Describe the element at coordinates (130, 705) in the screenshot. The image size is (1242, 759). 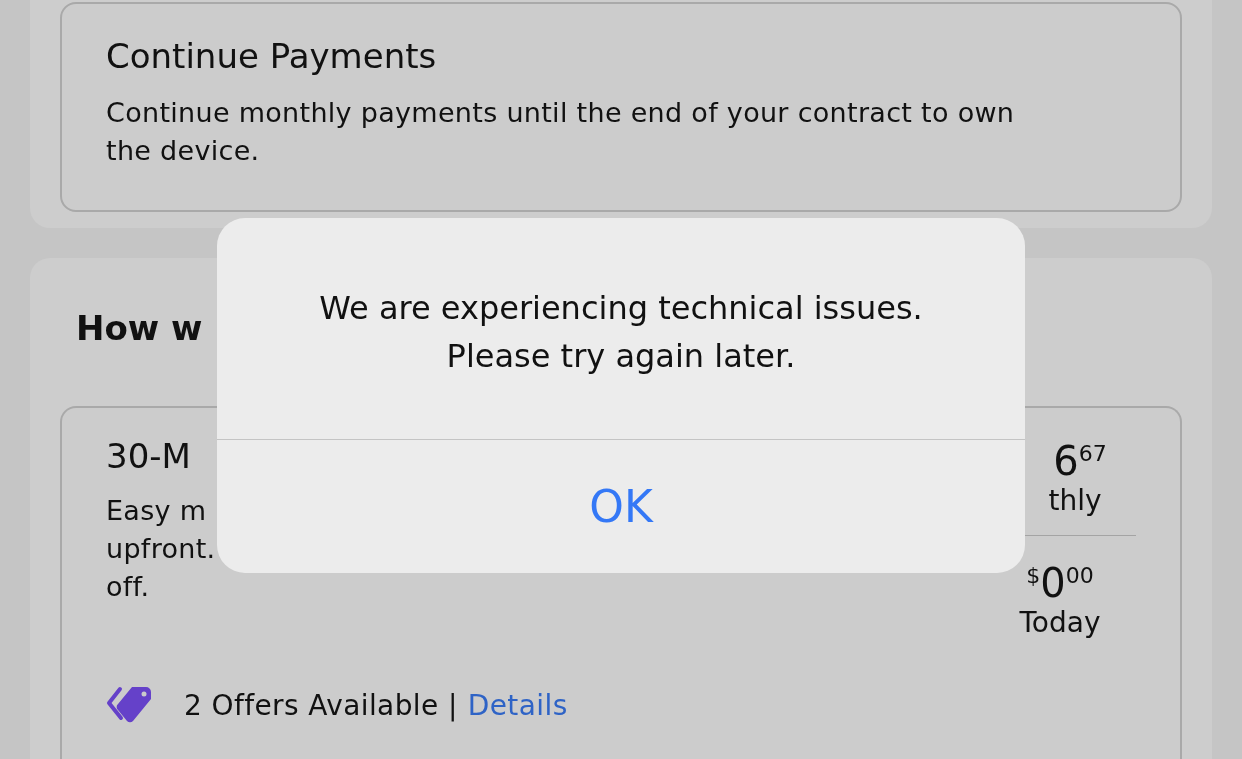
I see `tags-icon` at that location.